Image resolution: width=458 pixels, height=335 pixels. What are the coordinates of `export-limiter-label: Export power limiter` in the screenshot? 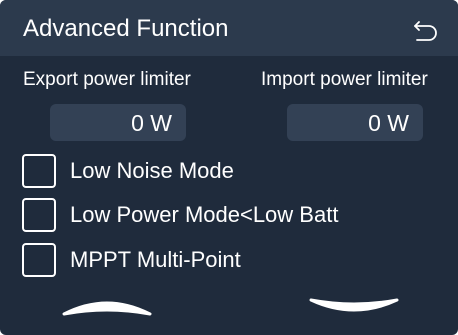 It's located at (107, 79).